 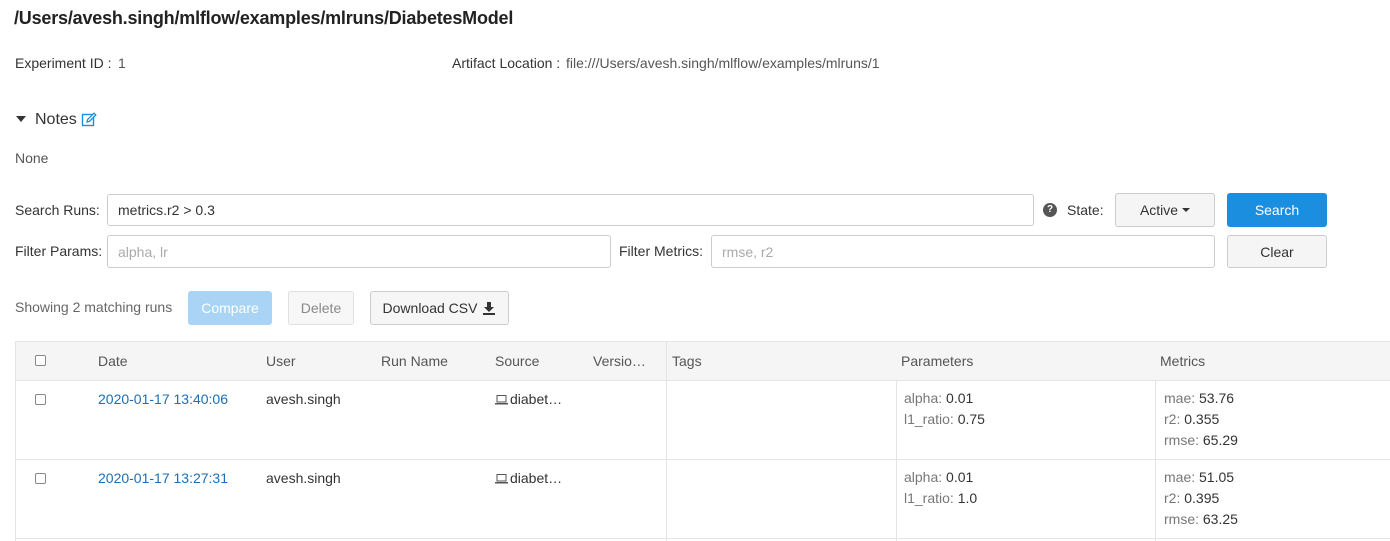 I want to click on metric-item: rmse: 63.25, so click(x=1201, y=519).